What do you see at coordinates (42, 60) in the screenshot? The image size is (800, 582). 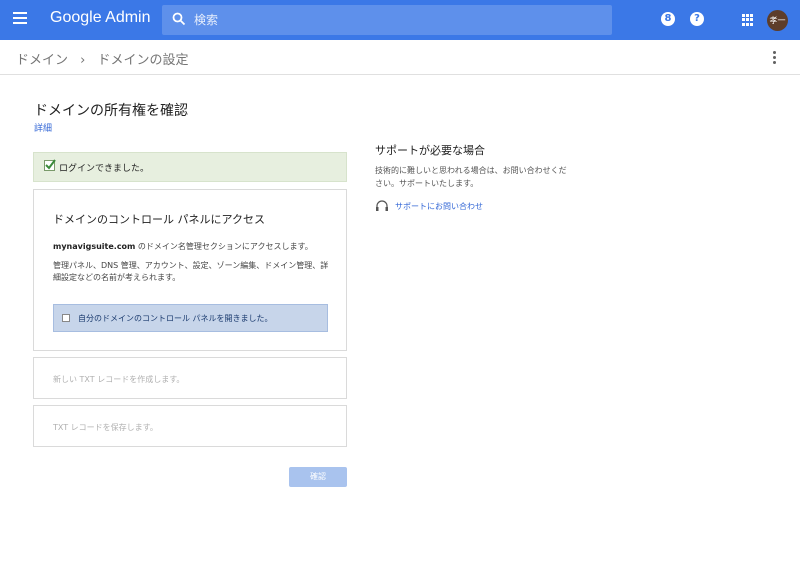 I see `breadcrumb-item-domain: ドメイン` at bounding box center [42, 60].